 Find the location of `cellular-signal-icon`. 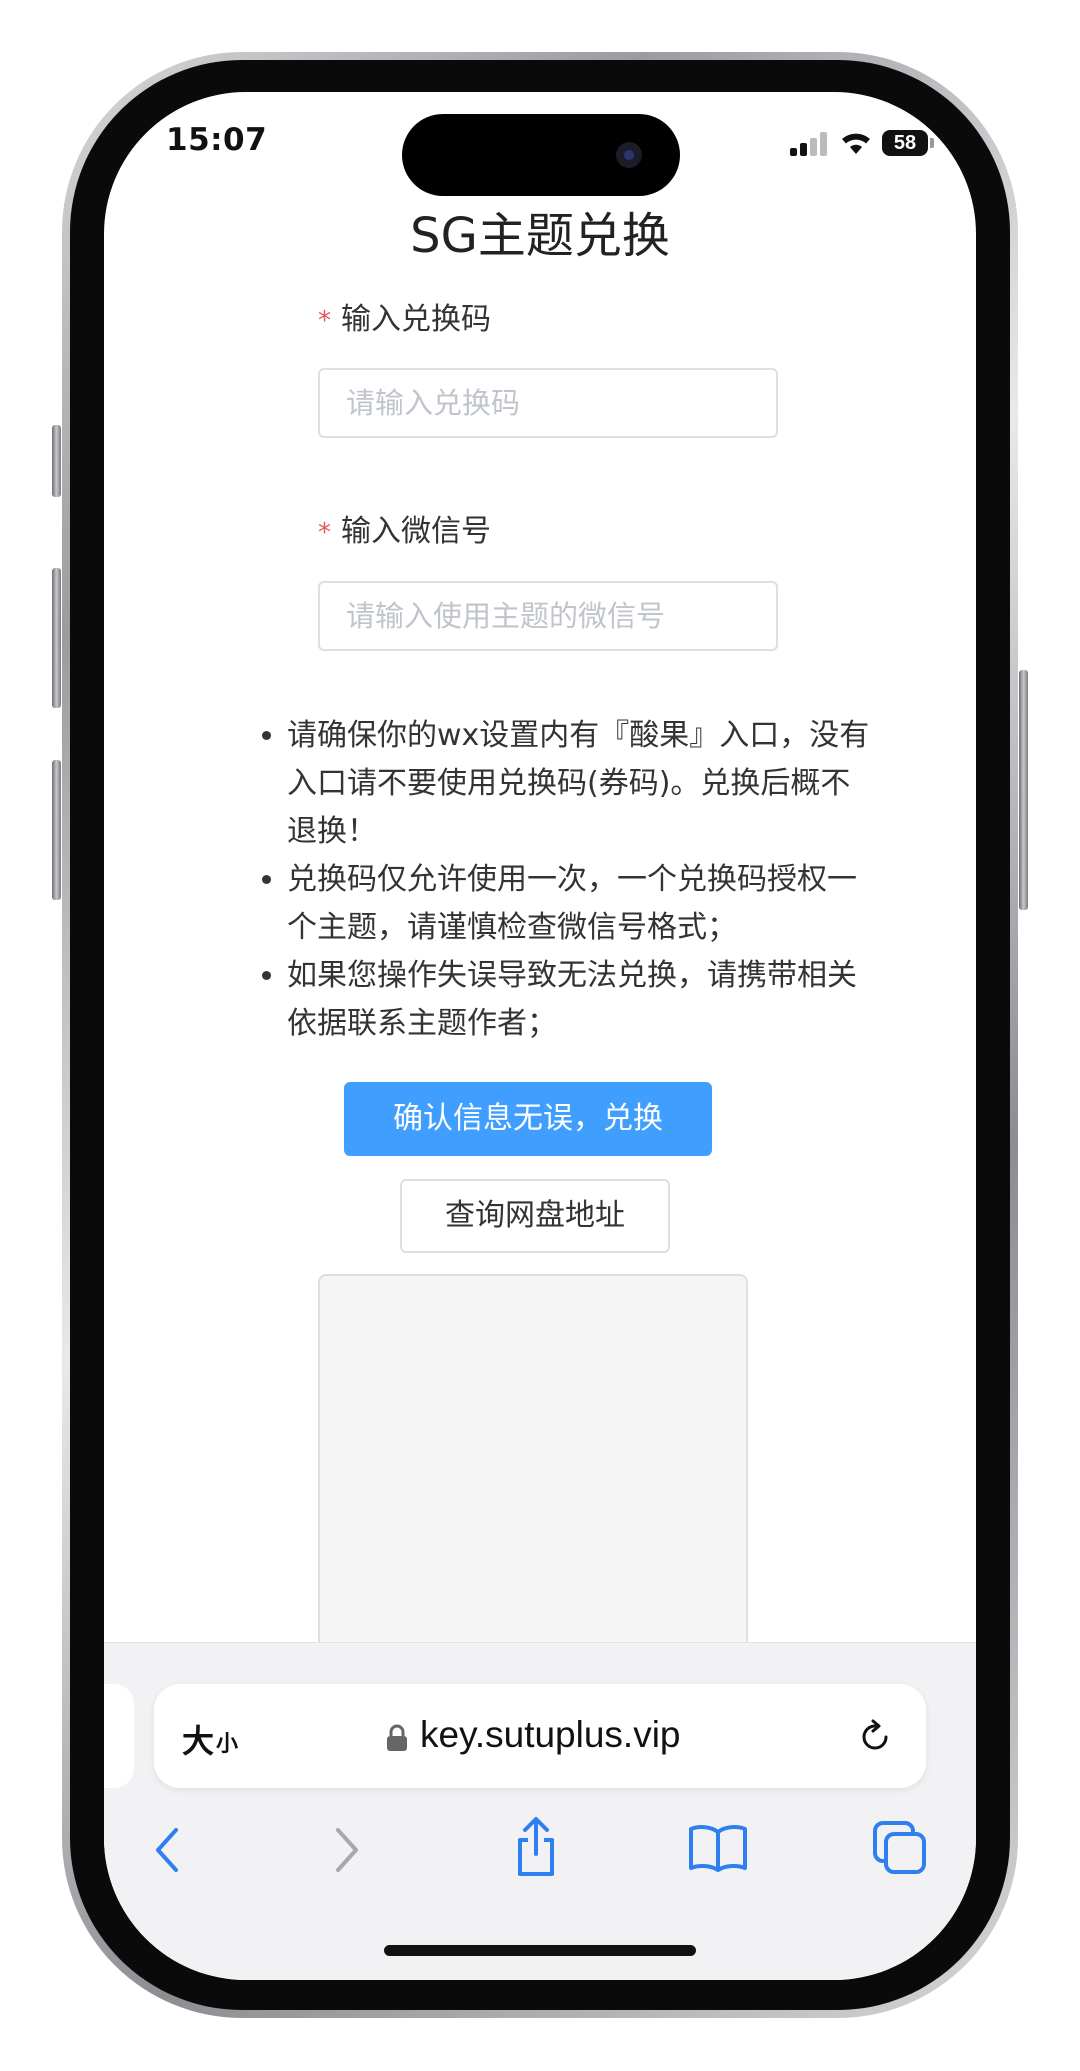

cellular-signal-icon is located at coordinates (809, 144).